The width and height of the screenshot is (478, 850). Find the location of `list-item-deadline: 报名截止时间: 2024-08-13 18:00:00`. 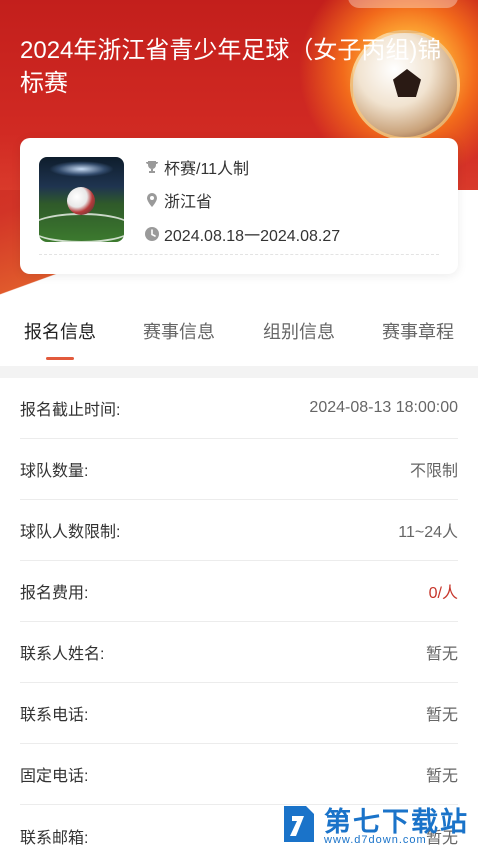

list-item-deadline: 报名截止时间: 2024-08-13 18:00:00 is located at coordinates (239, 408).